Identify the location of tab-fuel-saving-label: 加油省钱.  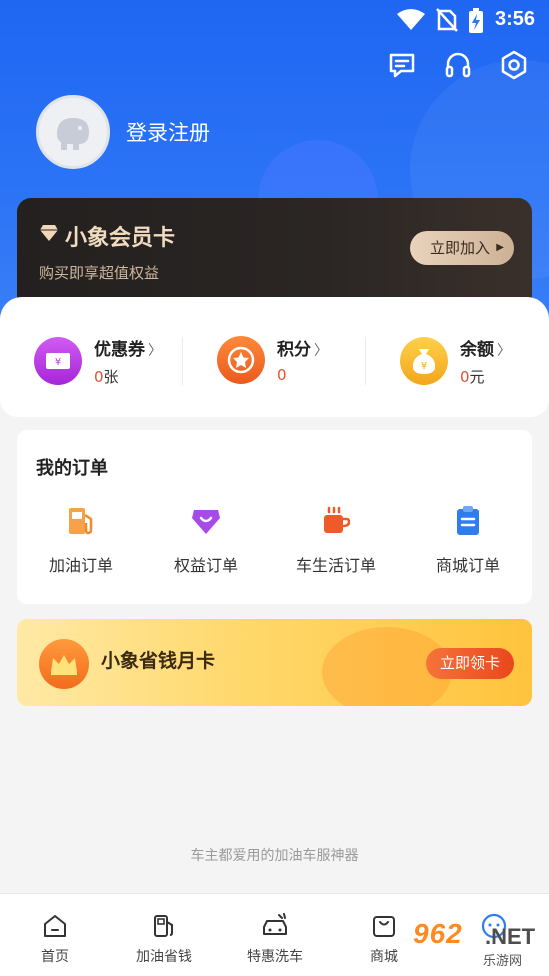
(164, 957).